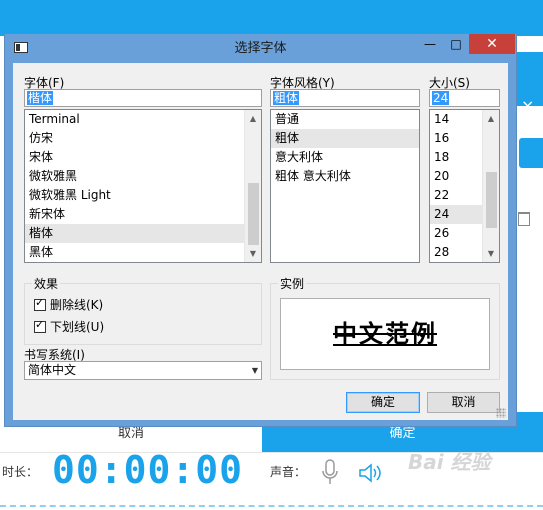  Describe the element at coordinates (46, 283) in the screenshot. I see `effects-group-title: 效果` at that location.